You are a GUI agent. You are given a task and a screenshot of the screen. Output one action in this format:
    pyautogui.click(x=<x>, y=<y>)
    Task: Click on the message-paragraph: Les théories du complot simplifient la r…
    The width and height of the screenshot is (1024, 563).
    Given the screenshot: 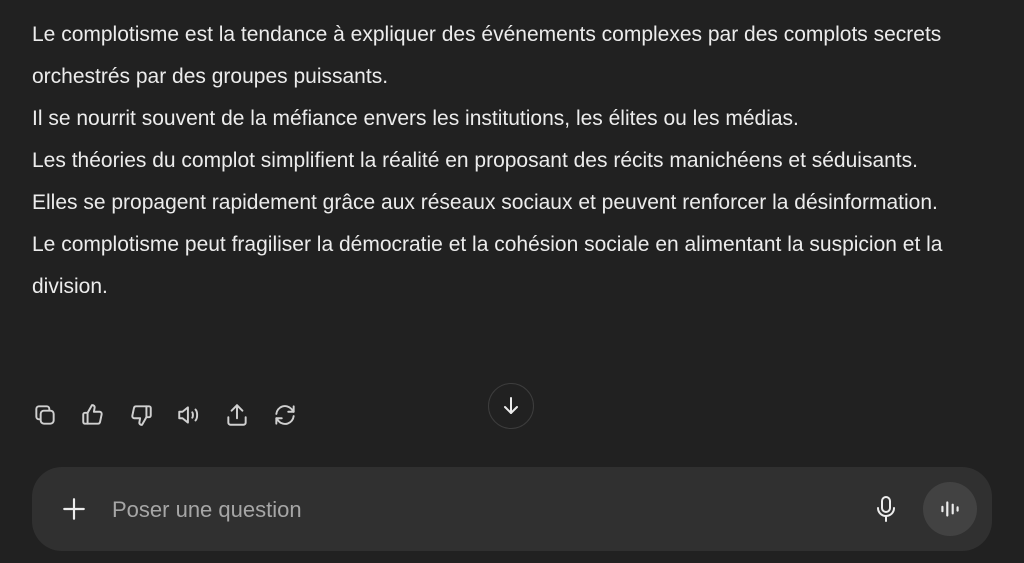 What is the action you would take?
    pyautogui.click(x=475, y=160)
    